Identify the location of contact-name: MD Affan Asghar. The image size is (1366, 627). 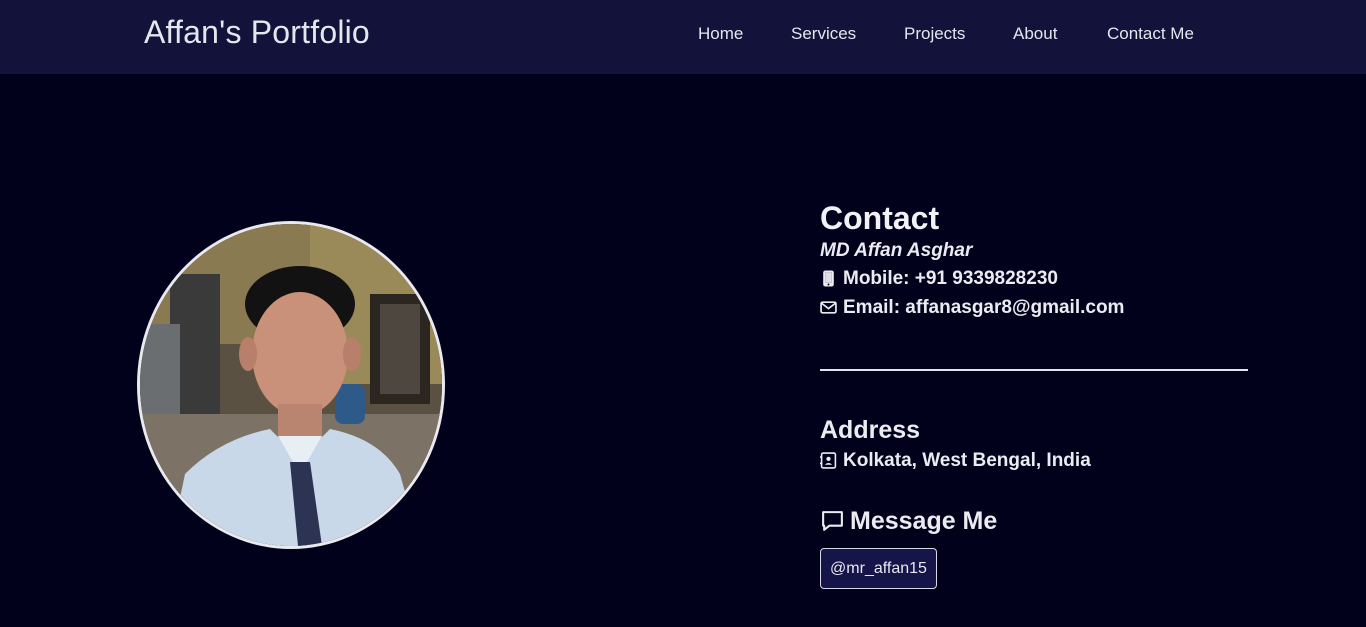
(896, 250).